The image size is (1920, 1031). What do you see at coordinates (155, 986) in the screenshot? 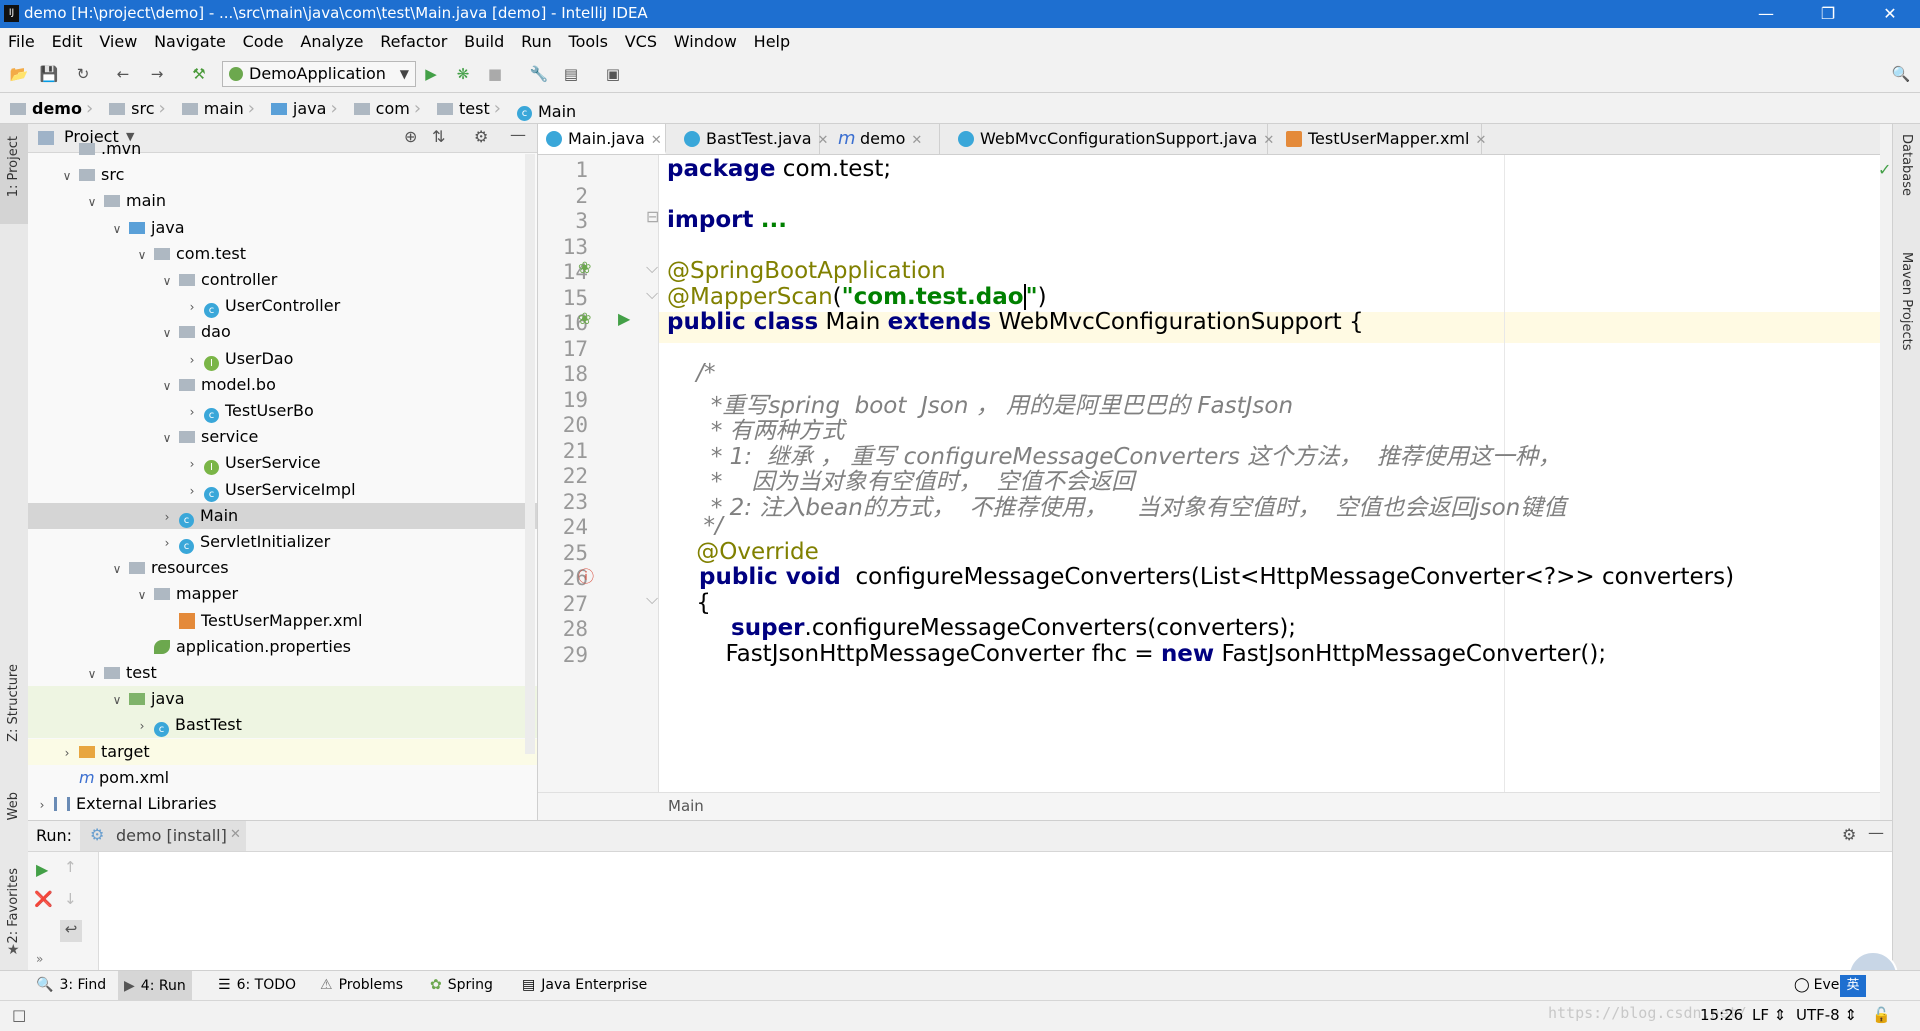
I see `run-tool-button: ▶ 4: Run` at bounding box center [155, 986].